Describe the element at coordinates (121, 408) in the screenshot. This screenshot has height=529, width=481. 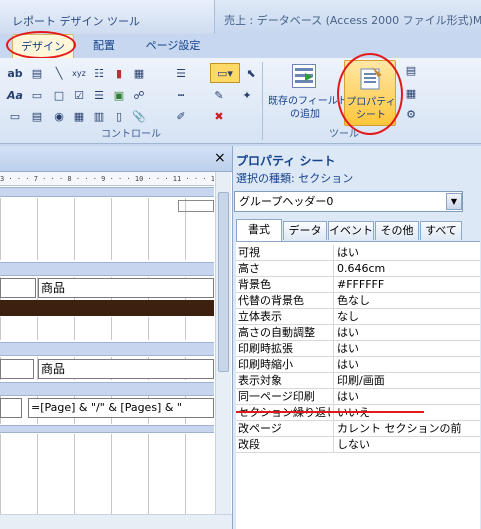
I see `page-number-expression: =[Page] & "/" & [Pages] & "` at that location.